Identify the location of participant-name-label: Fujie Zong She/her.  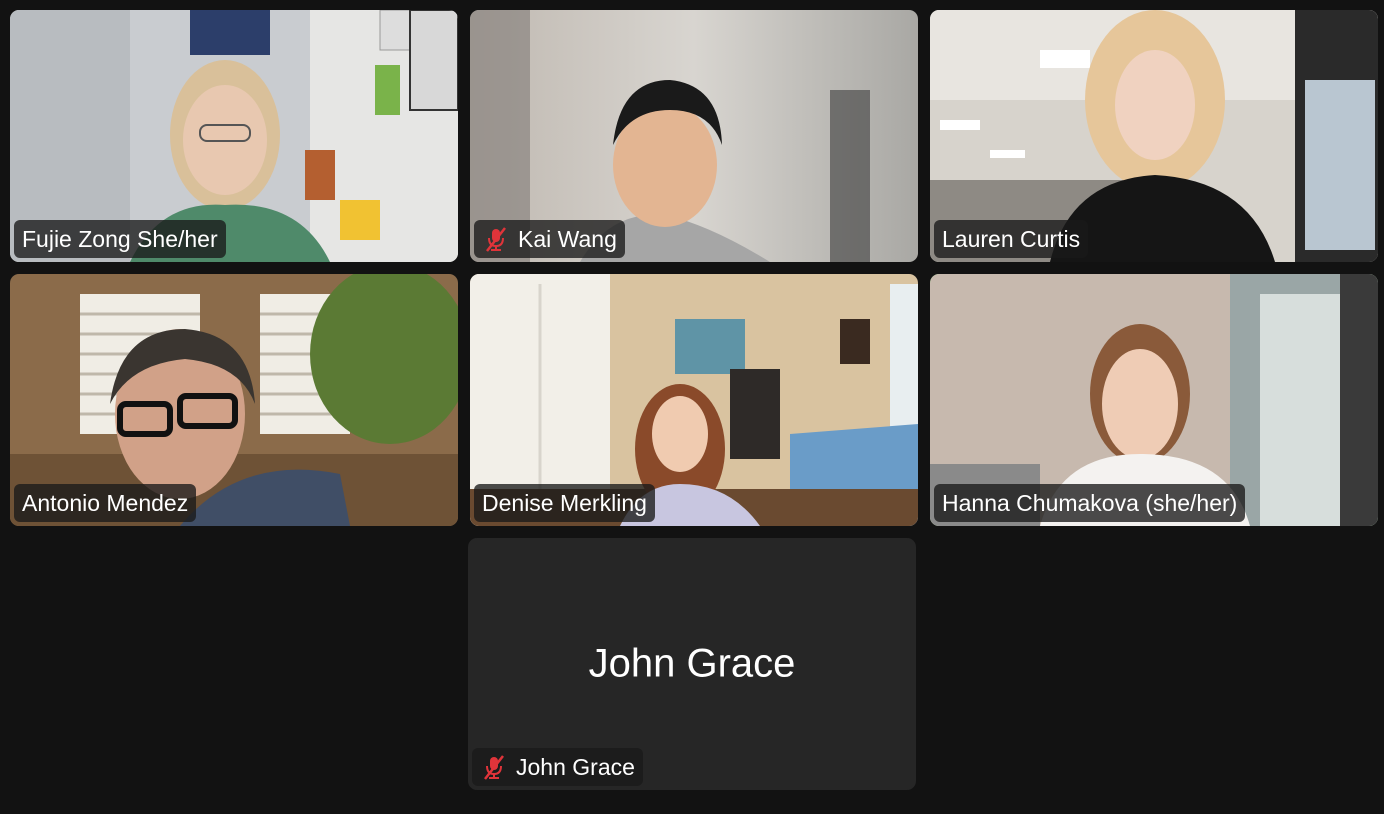
(120, 239).